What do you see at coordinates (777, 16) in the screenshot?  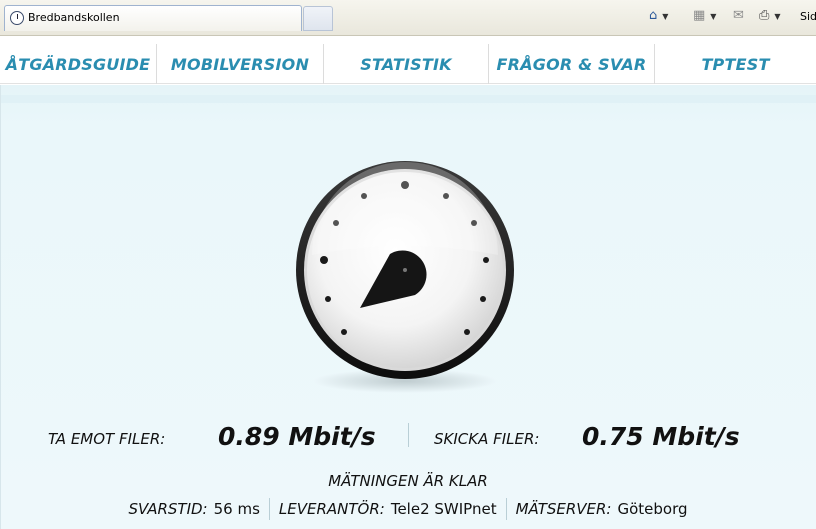 I see `print-dropdown-icon: ▼` at bounding box center [777, 16].